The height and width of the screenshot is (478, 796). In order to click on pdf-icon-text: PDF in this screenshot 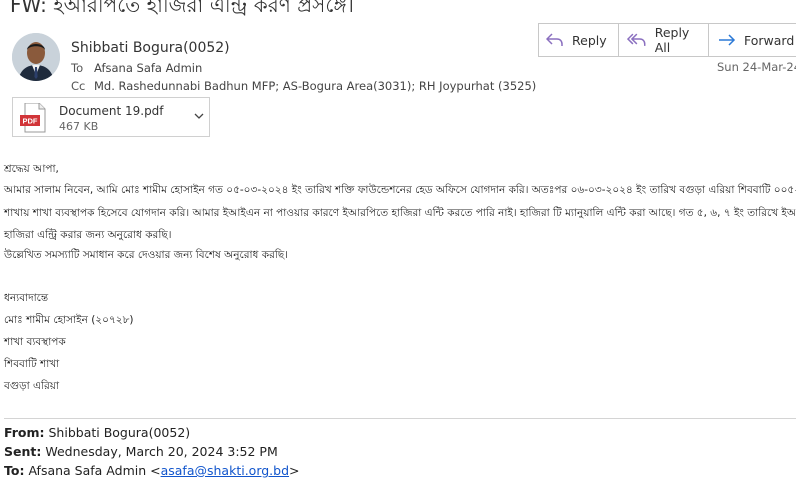, I will do `click(30, 121)`.